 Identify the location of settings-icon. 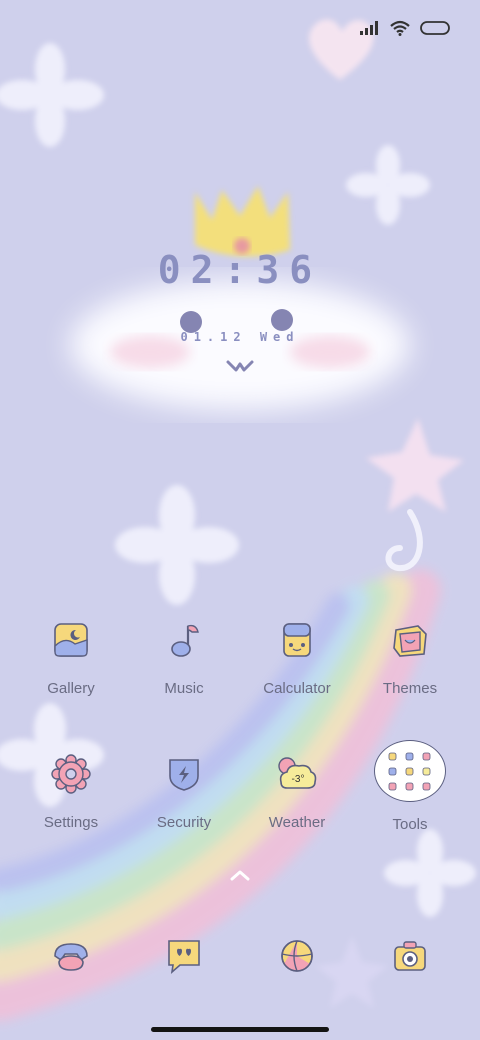
(71, 774).